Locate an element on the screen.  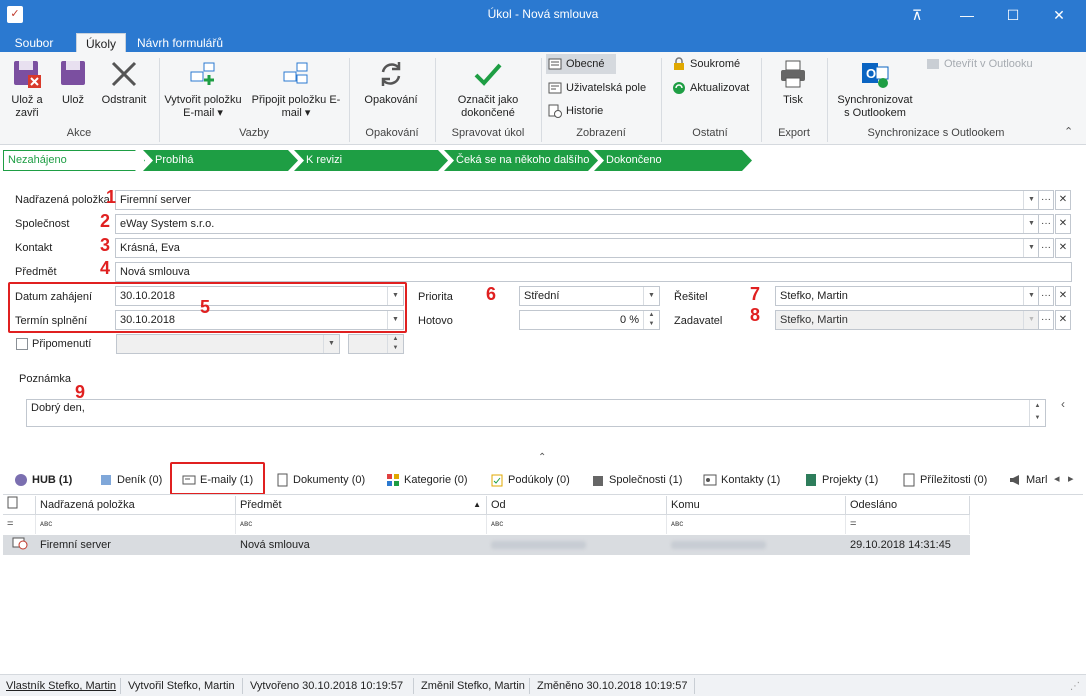
tab-projects: Projekty (1) is located at coordinates (841, 480).